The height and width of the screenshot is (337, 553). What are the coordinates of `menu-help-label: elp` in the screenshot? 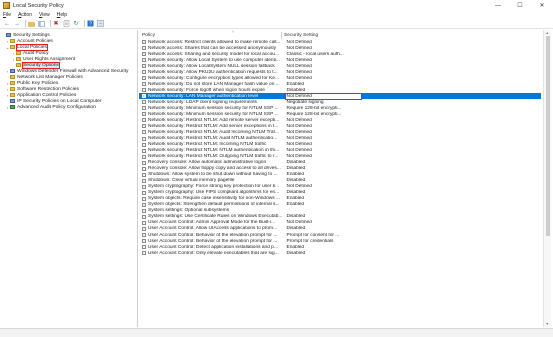 It's located at (64, 15).